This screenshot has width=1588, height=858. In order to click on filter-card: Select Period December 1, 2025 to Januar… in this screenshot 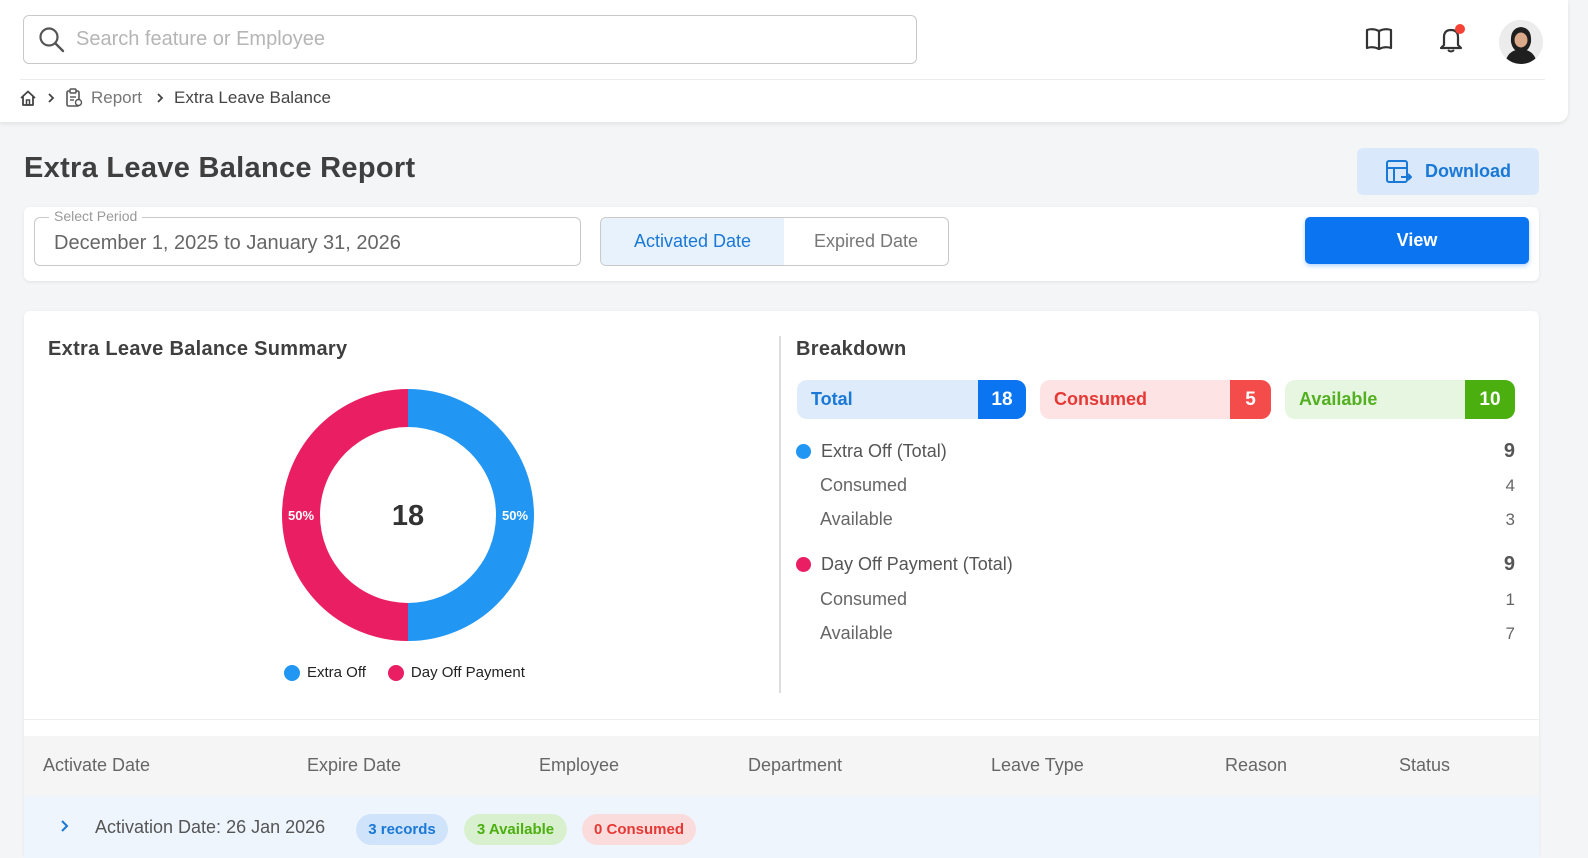, I will do `click(781, 244)`.